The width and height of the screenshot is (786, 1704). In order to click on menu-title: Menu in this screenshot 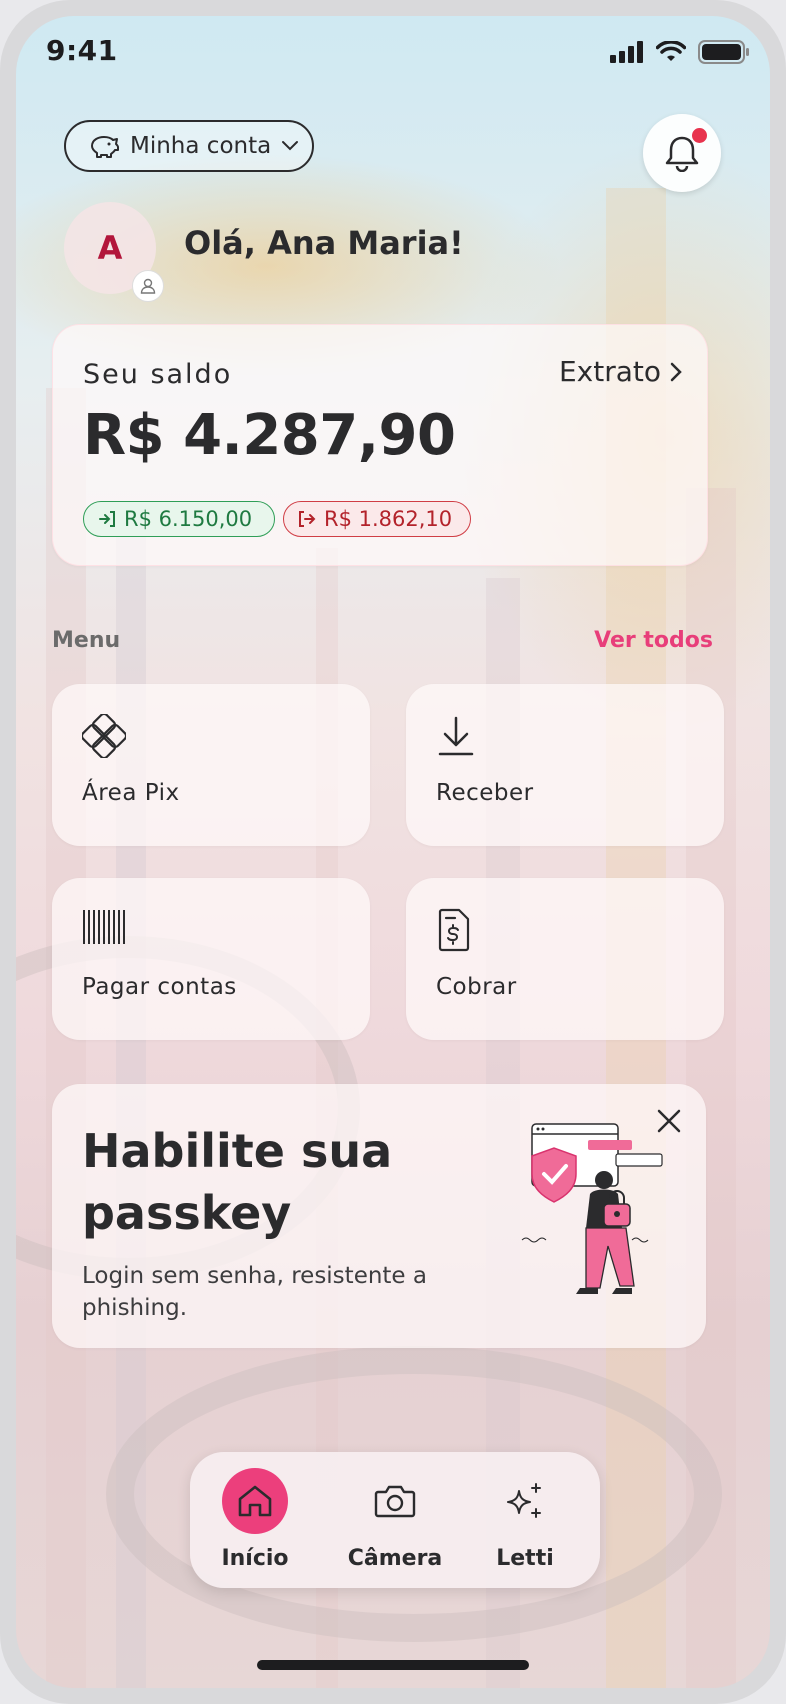, I will do `click(86, 640)`.